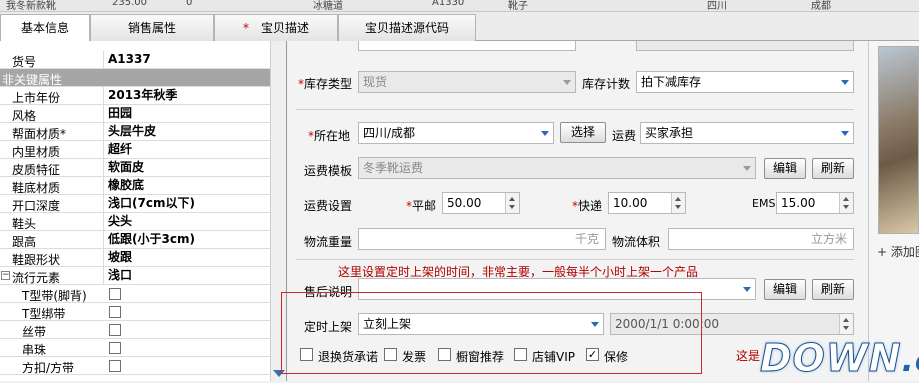 This screenshot has height=383, width=919. Describe the element at coordinates (186, 150) in the screenshot. I see `property-value: 超纤` at that location.